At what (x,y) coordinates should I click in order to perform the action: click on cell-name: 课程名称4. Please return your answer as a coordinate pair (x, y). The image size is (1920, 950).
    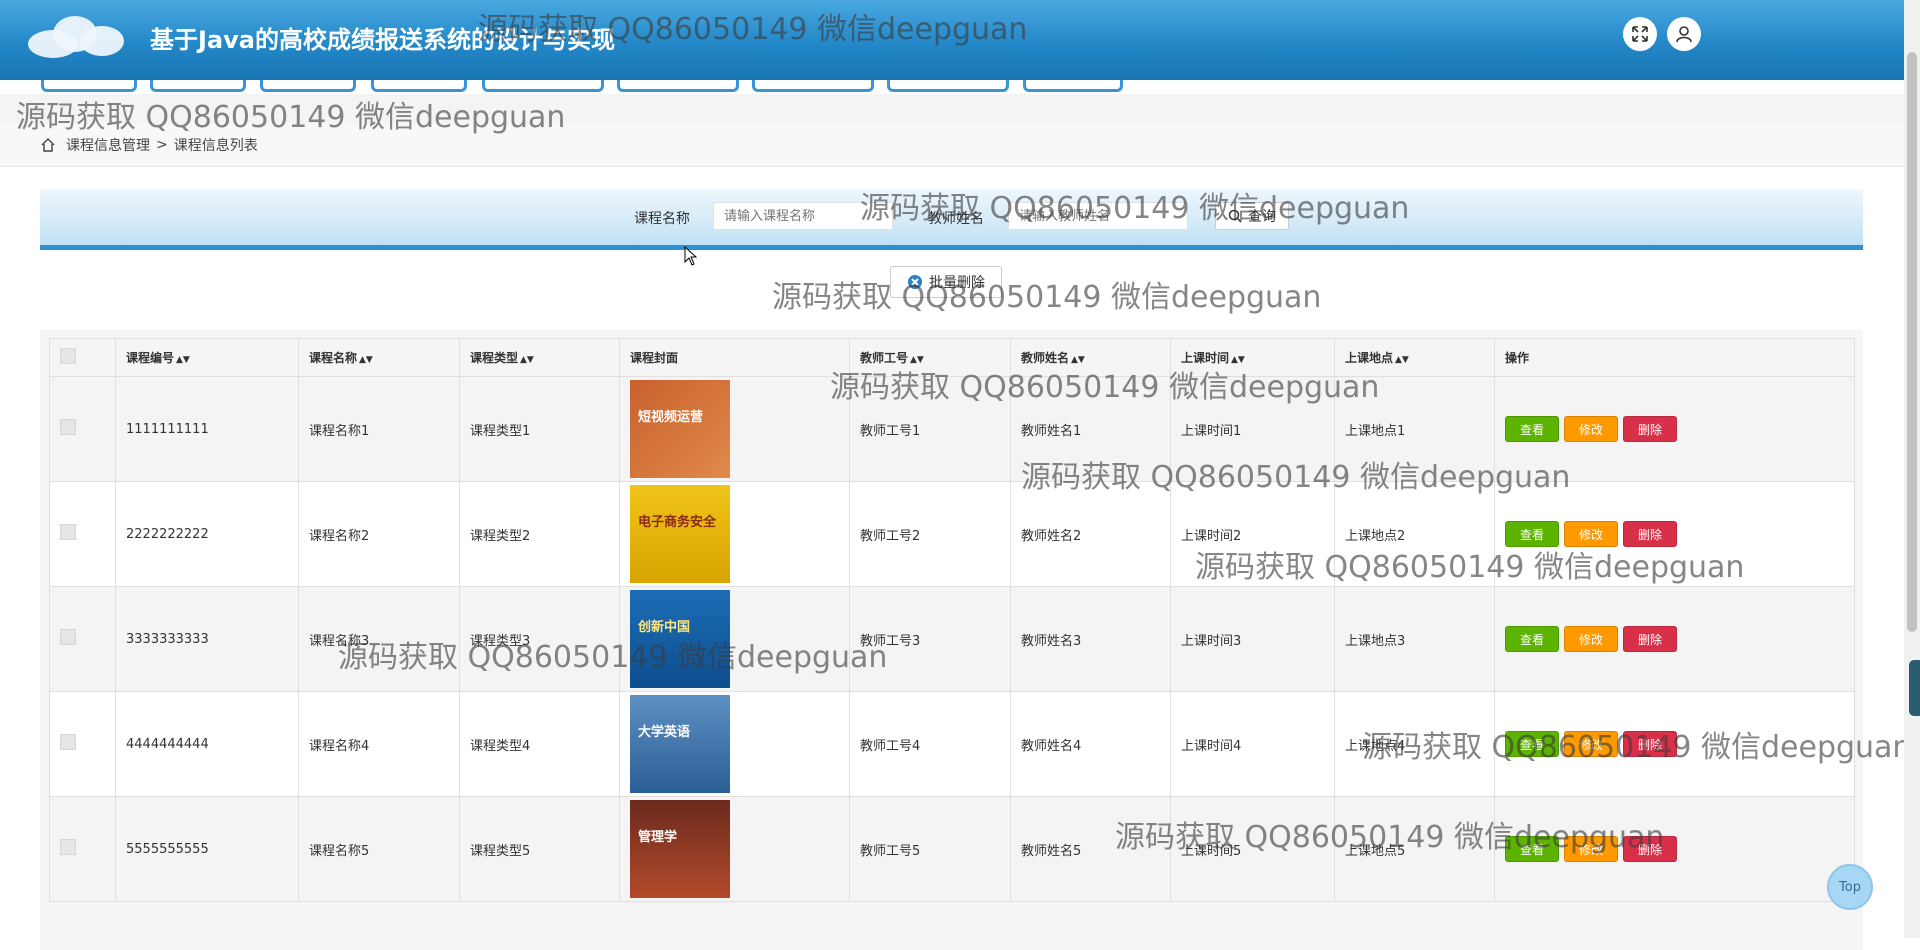
    Looking at the image, I should click on (379, 744).